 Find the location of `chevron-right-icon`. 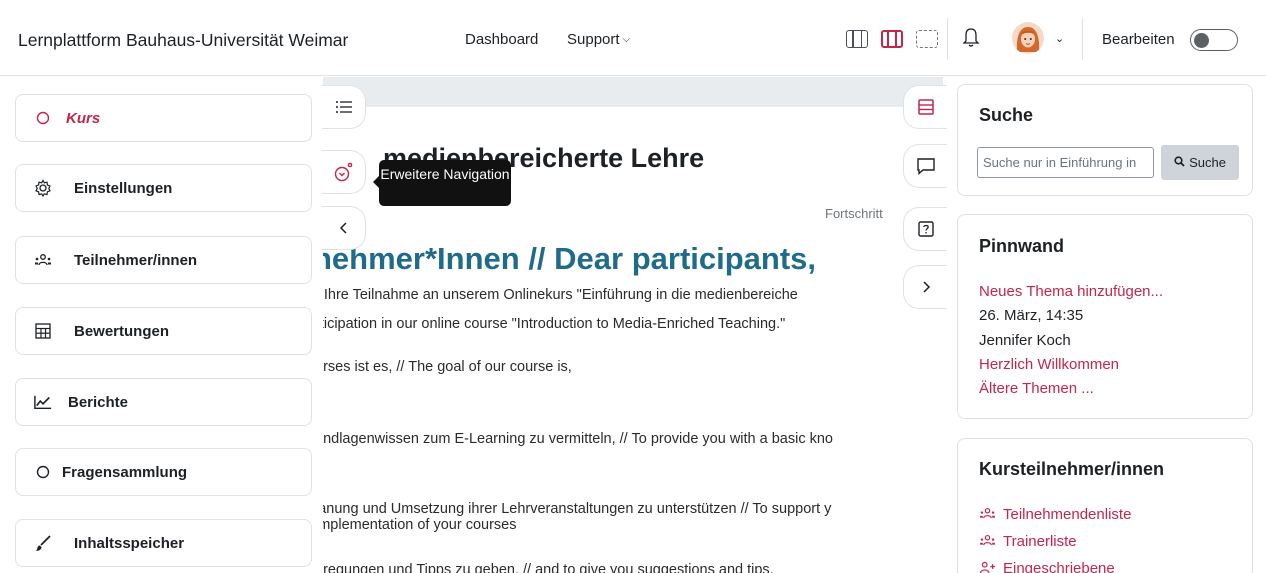

chevron-right-icon is located at coordinates (926, 287).